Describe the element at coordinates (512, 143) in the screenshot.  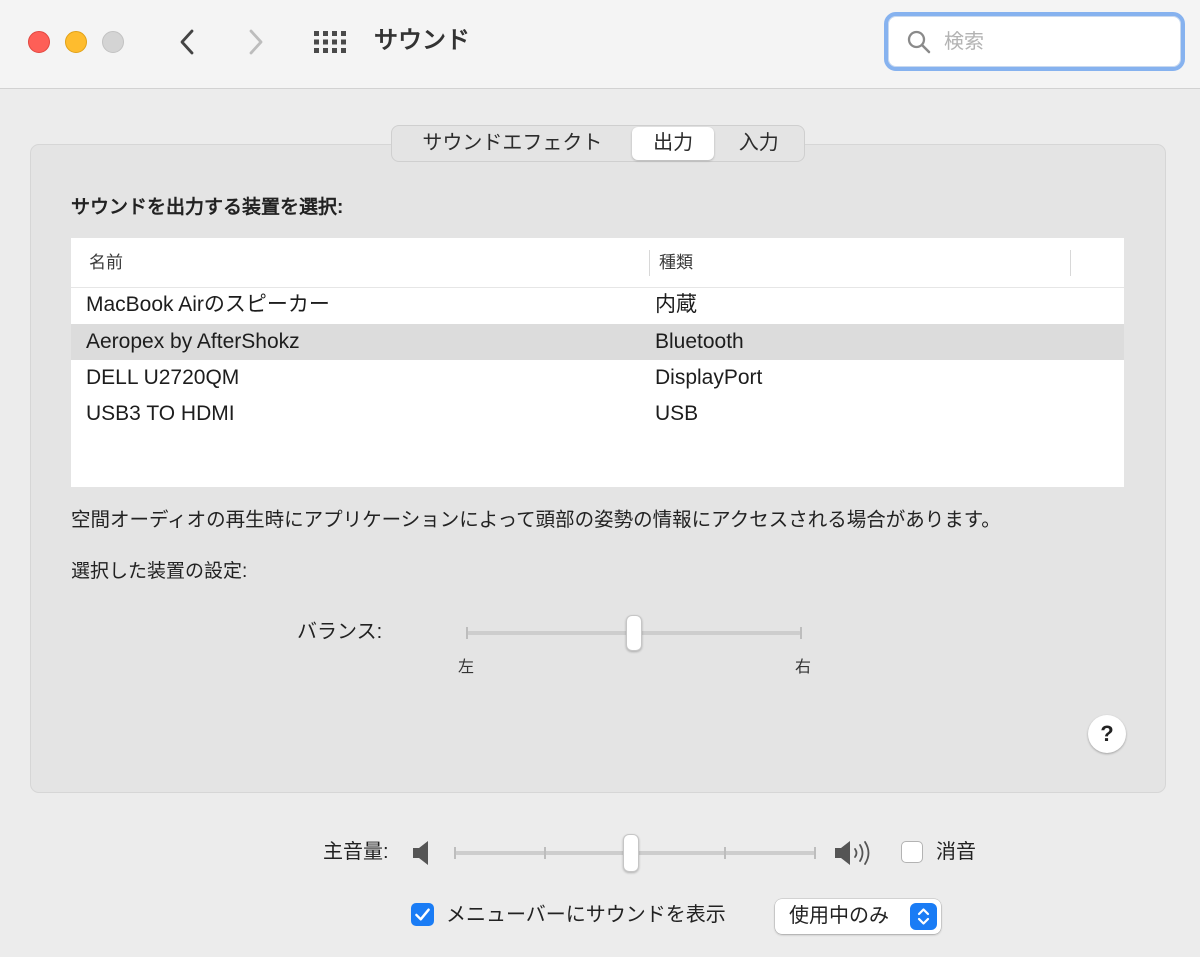
I see `tab-sound-effects: サウンドエフェクト` at that location.